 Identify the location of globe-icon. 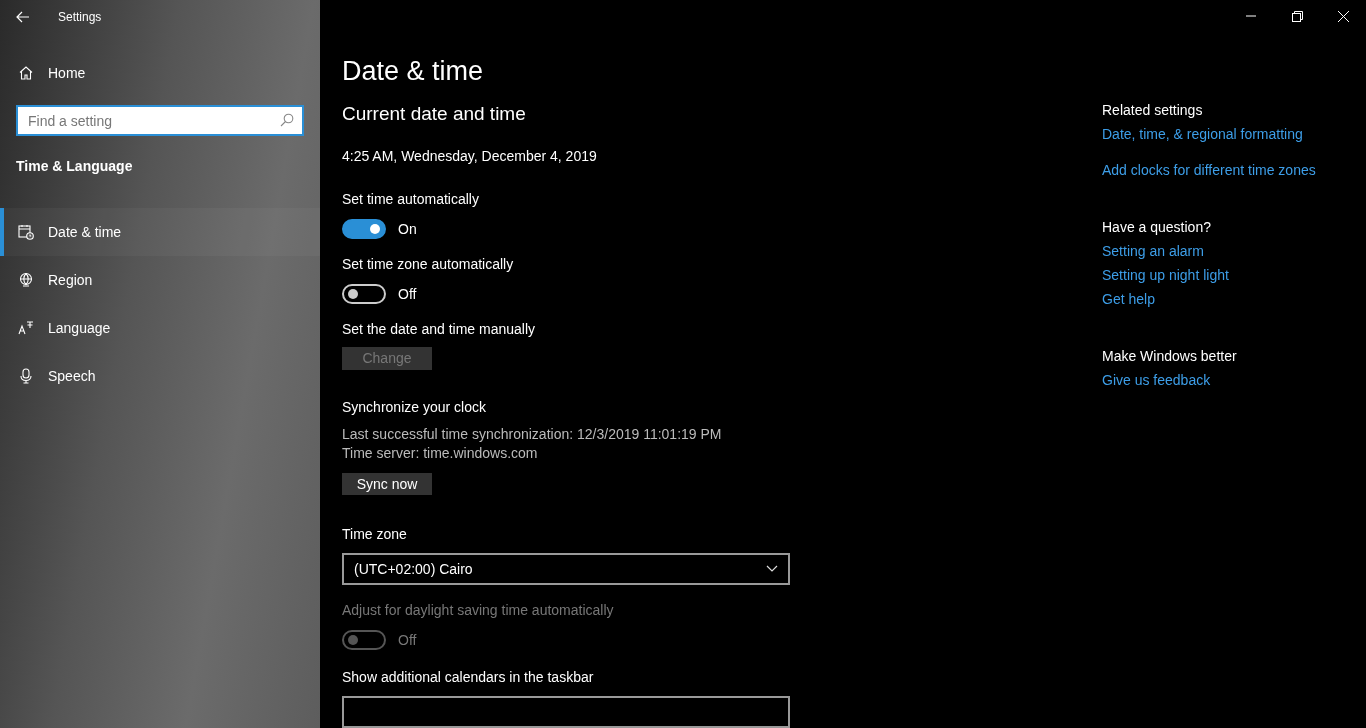
(26, 280).